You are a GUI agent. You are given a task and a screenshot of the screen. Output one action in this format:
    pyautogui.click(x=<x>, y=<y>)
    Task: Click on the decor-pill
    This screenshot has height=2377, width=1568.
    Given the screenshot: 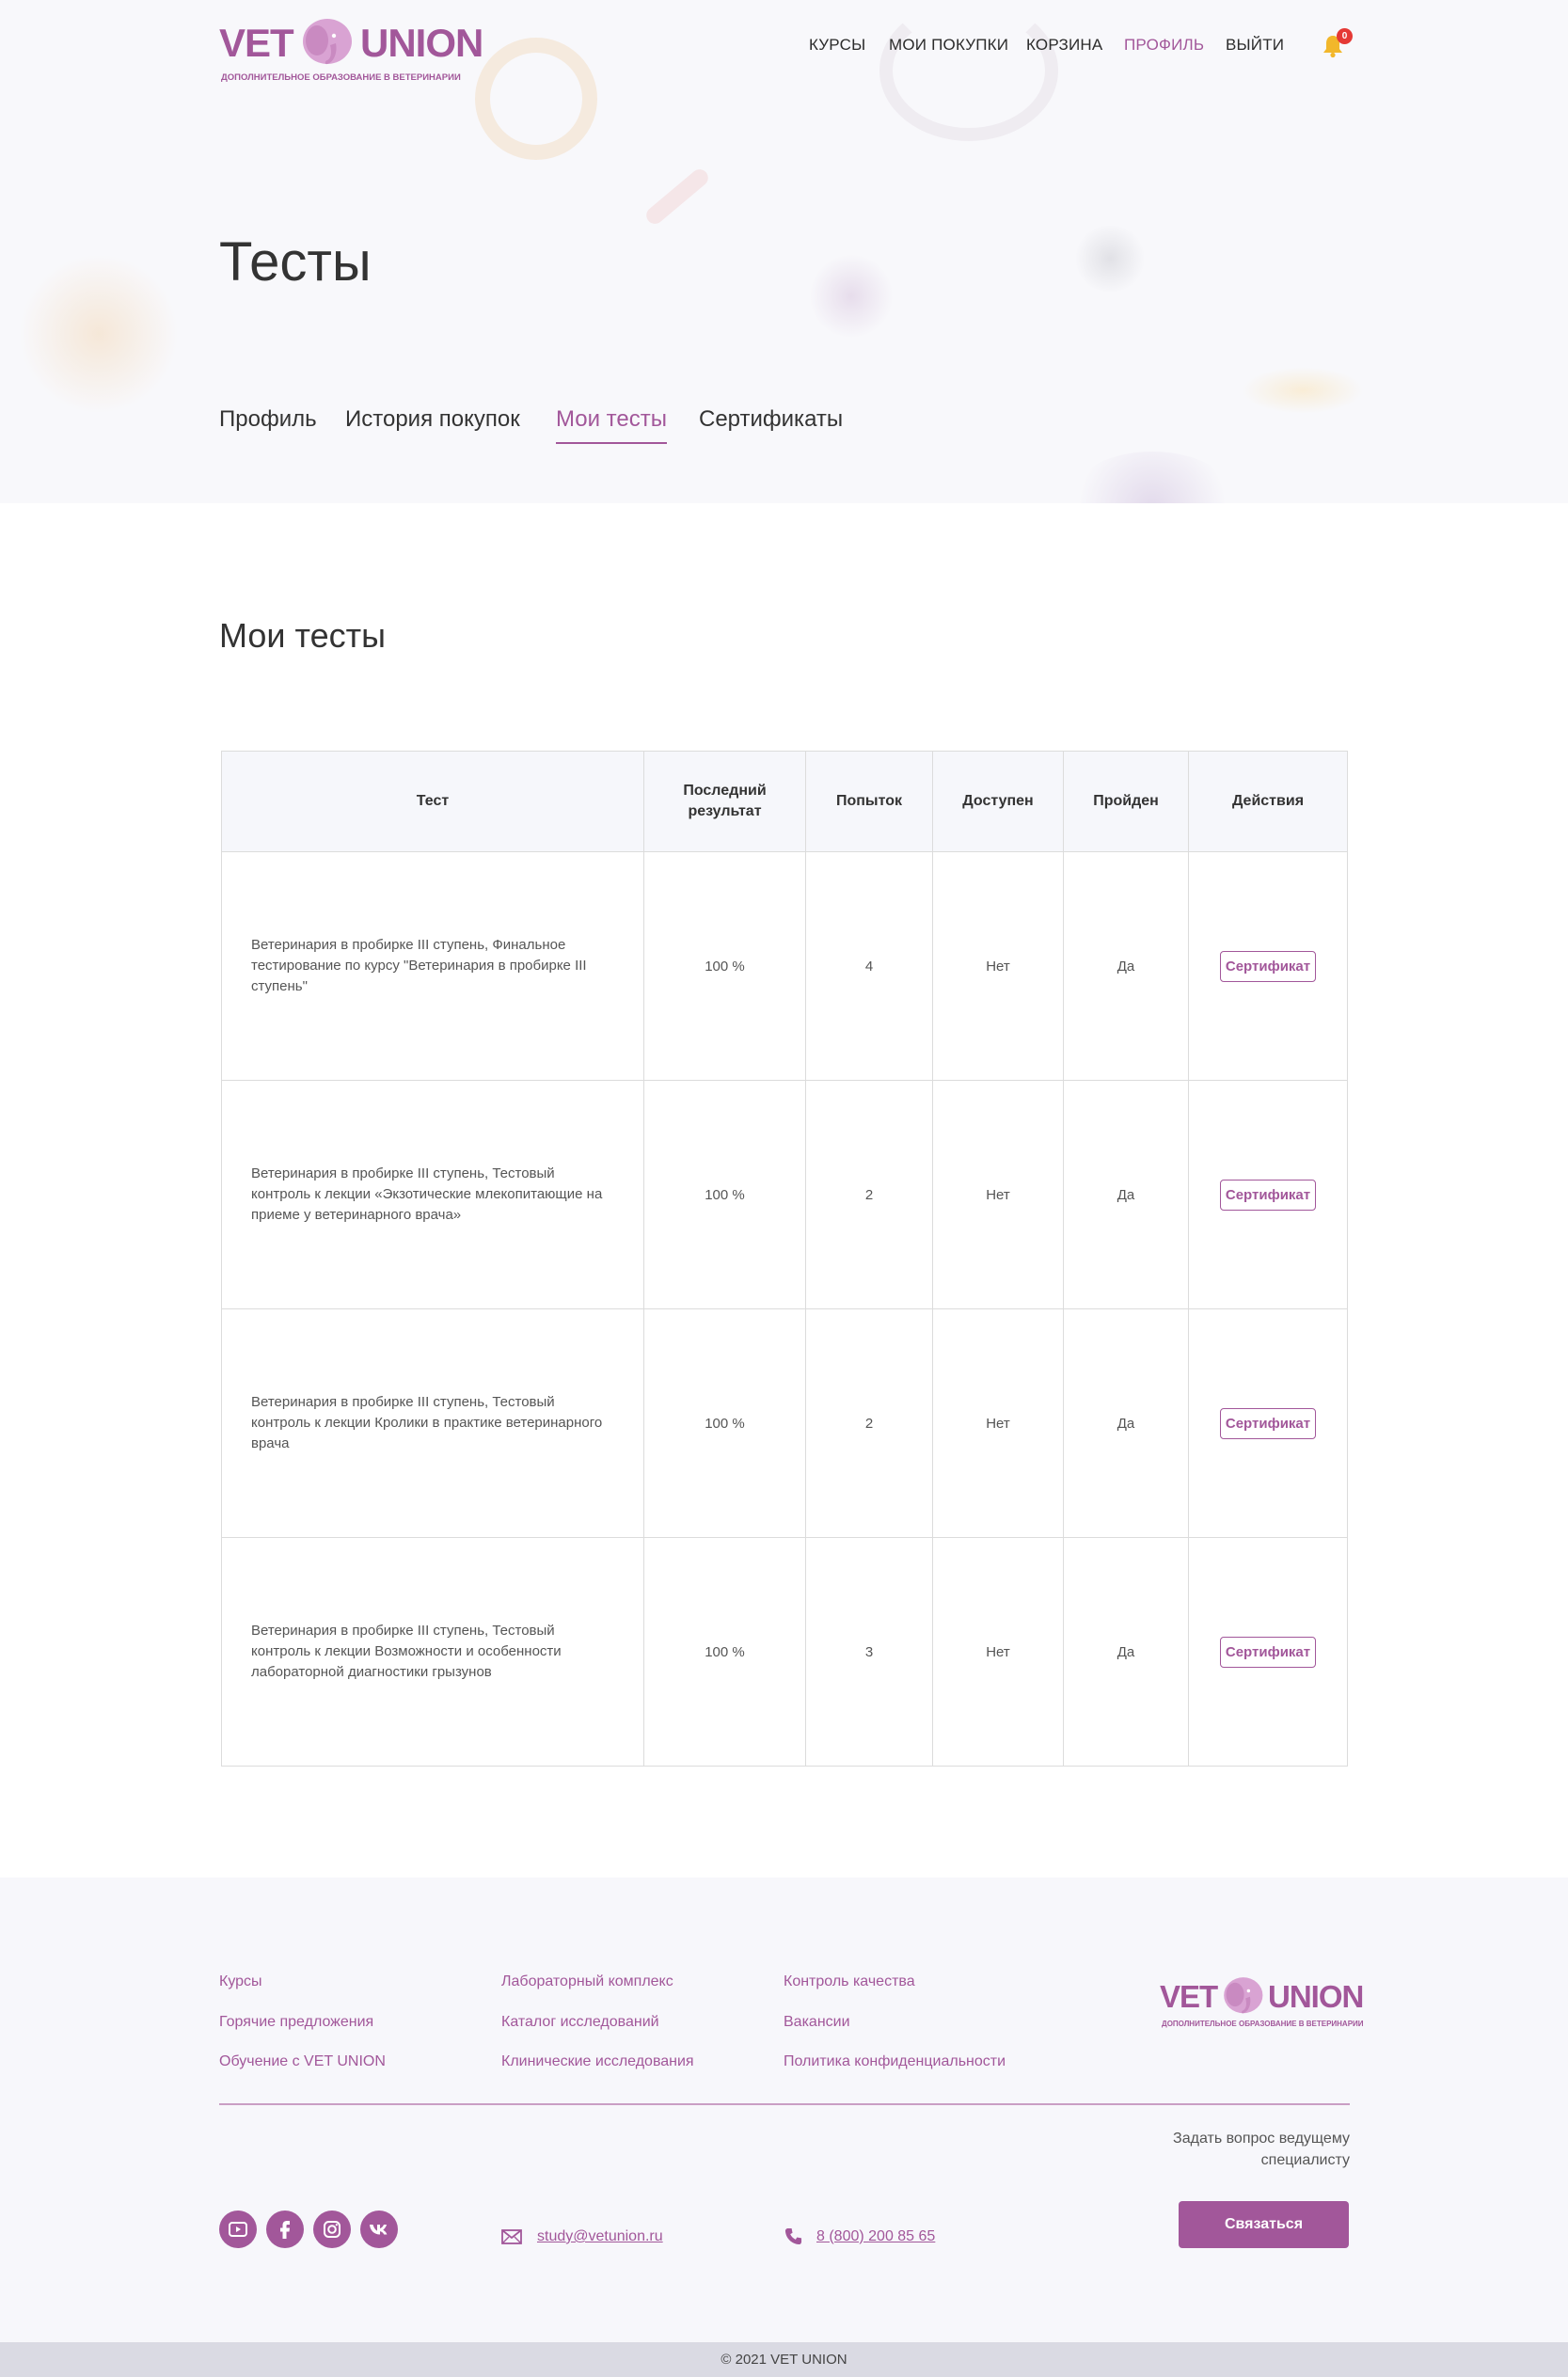 What is the action you would take?
    pyautogui.click(x=677, y=197)
    